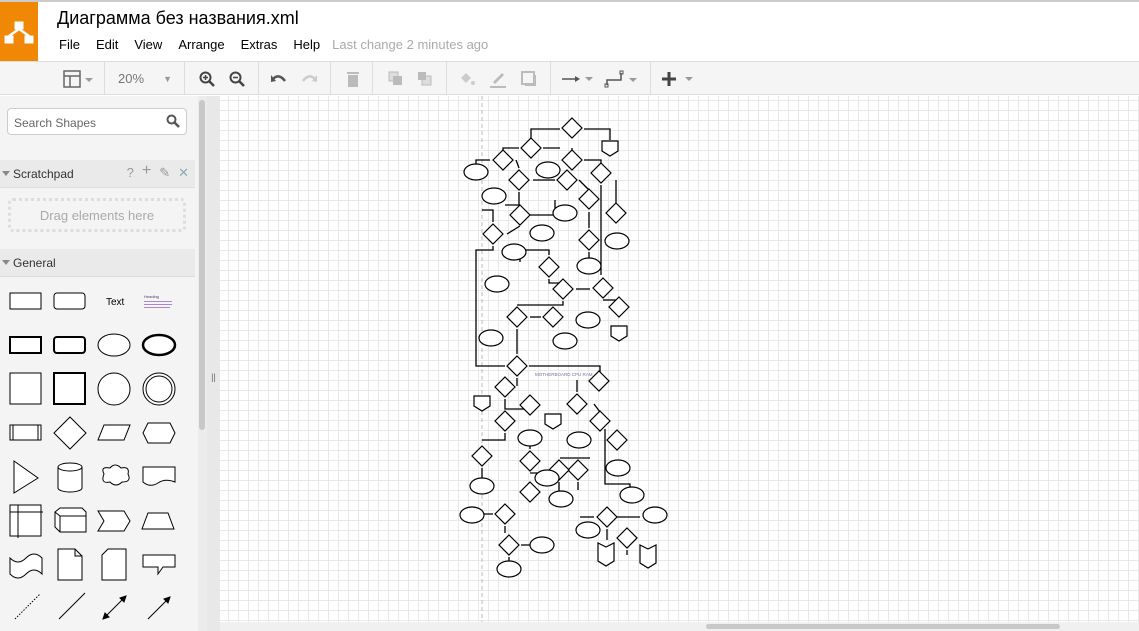 This screenshot has height=631, width=1139. I want to click on shape-square, so click(25, 388).